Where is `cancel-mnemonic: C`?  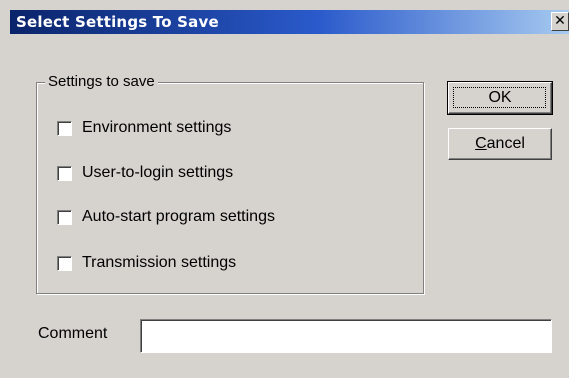 cancel-mnemonic: C is located at coordinates (481, 143).